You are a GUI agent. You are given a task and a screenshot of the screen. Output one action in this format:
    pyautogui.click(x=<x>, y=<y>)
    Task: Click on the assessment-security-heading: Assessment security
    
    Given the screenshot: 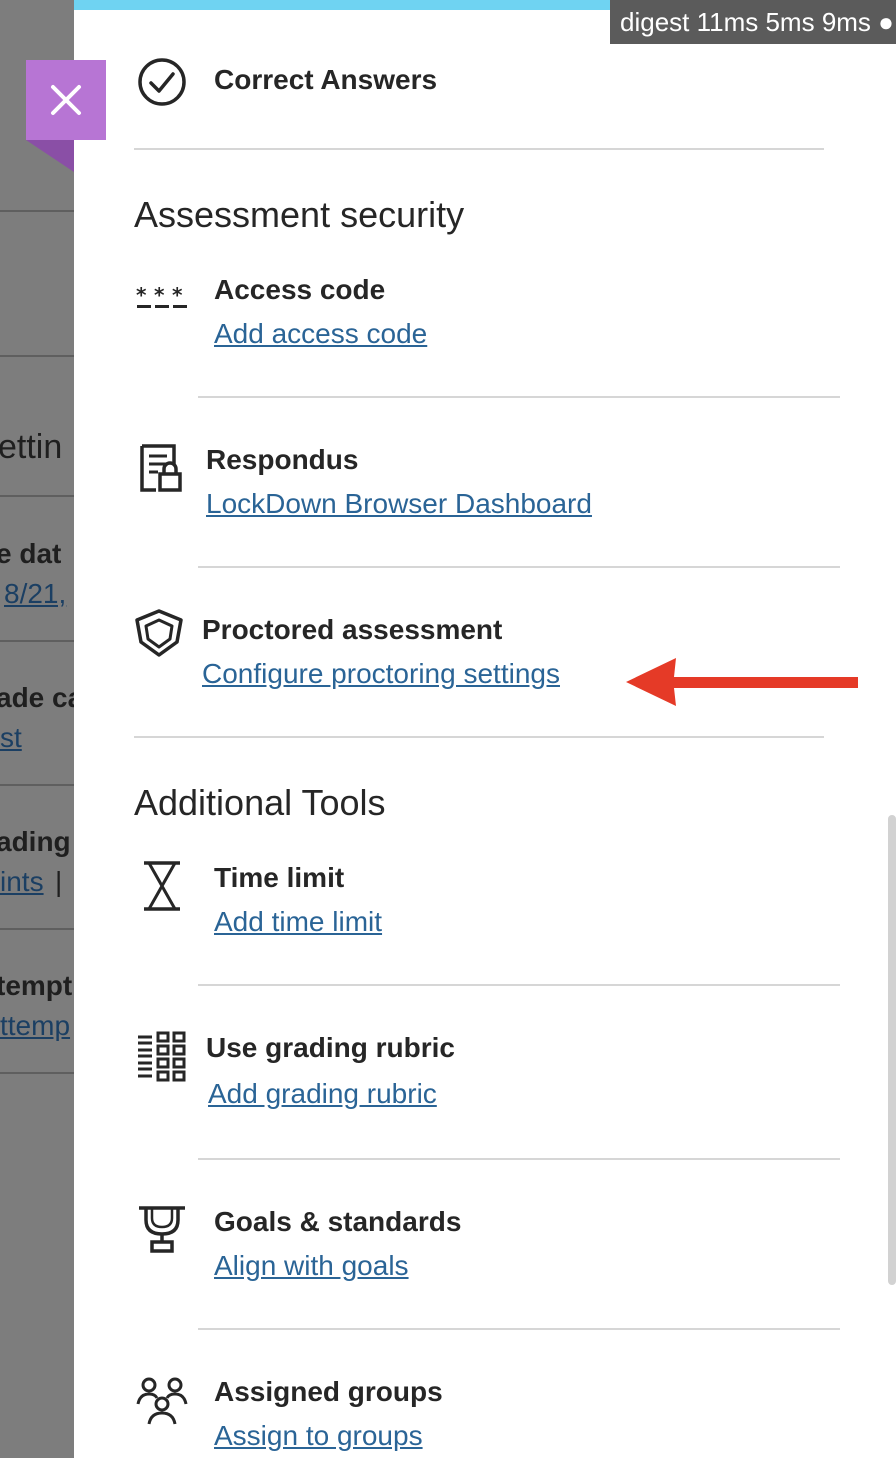 What is the action you would take?
    pyautogui.click(x=299, y=214)
    